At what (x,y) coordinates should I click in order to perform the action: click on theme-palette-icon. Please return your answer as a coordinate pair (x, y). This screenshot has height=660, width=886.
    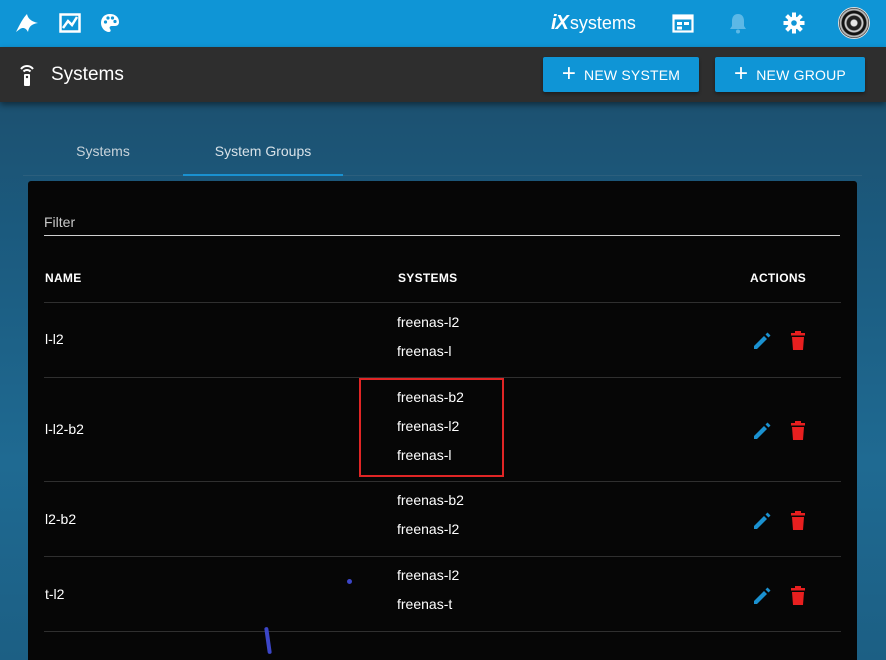
    Looking at the image, I should click on (110, 23).